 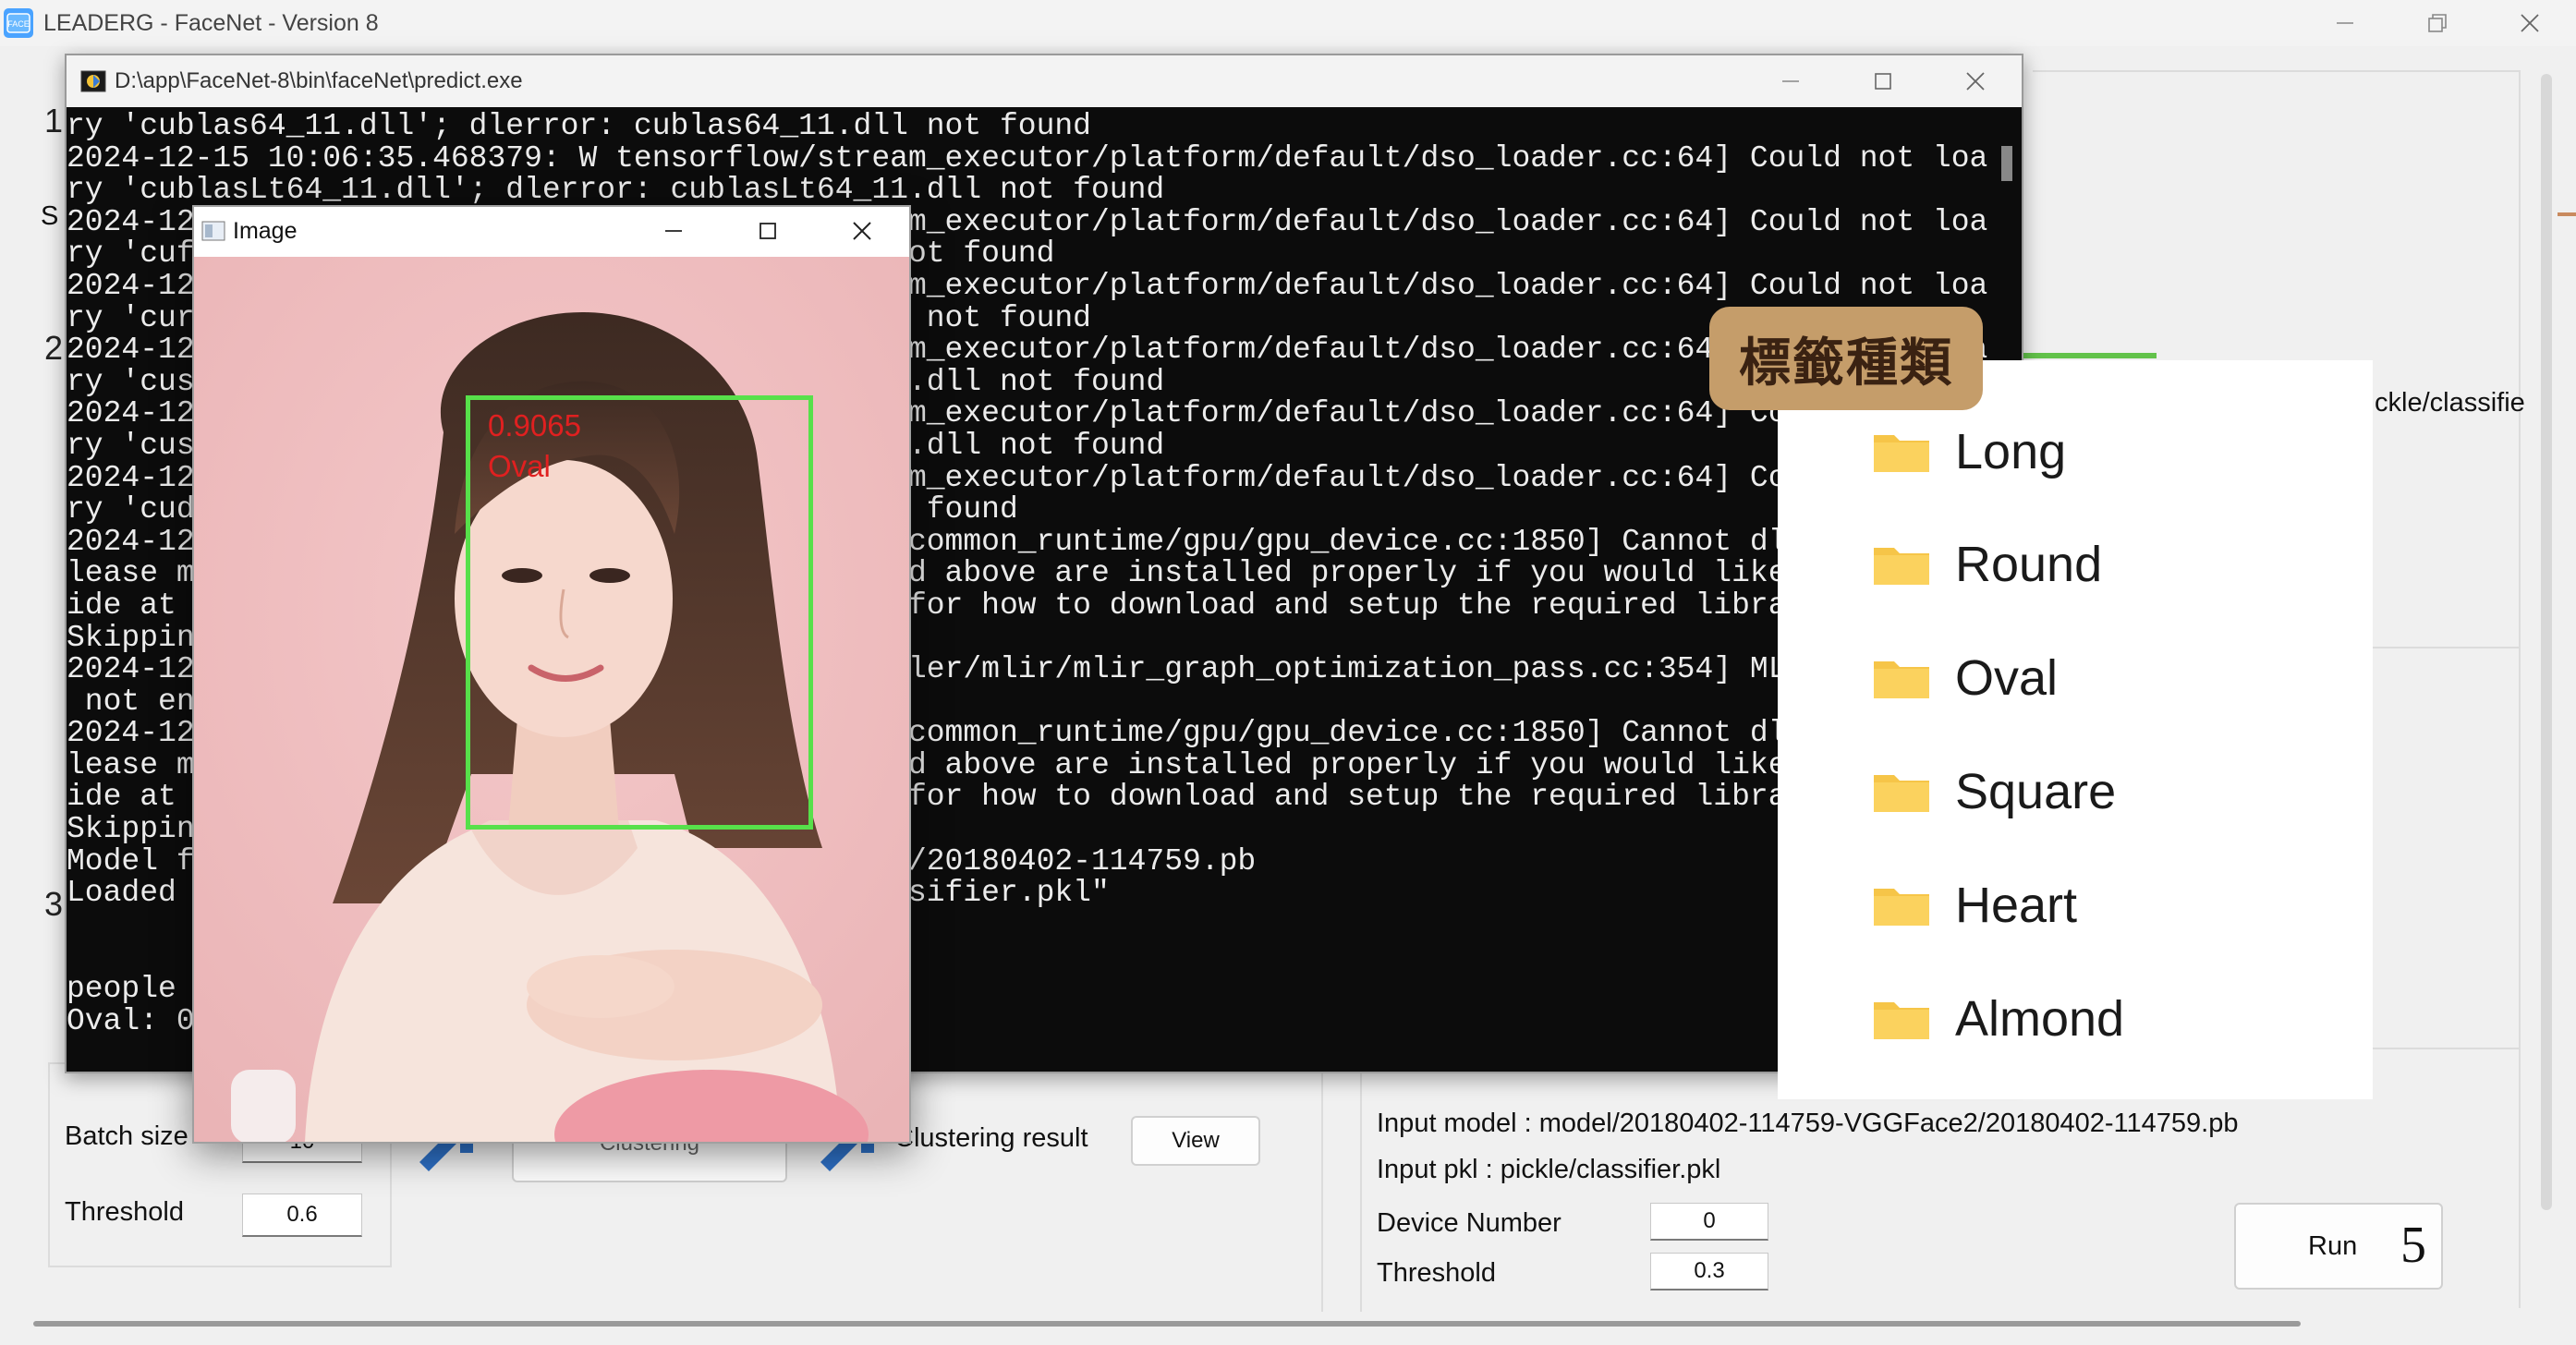 I want to click on console-scrollbar-thumb, so click(x=2007, y=163).